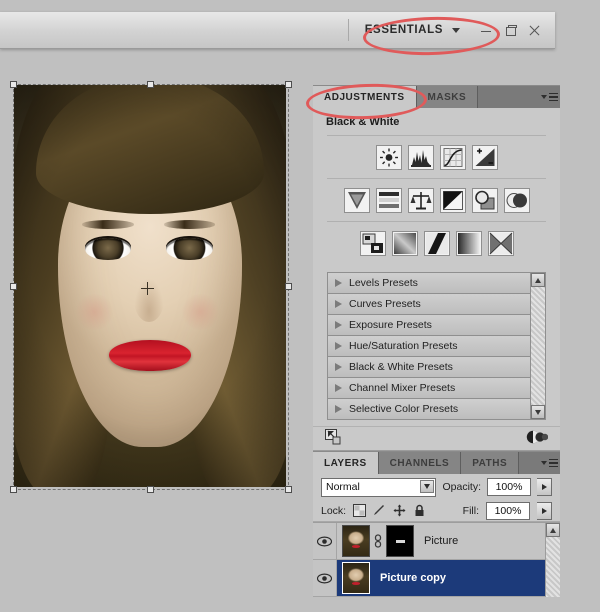 Image resolution: width=600 pixels, height=612 pixels. What do you see at coordinates (516, 200) in the screenshot?
I see `channel-mixer-icon` at bounding box center [516, 200].